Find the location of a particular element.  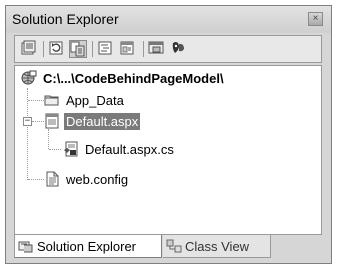

view-designer-icon is located at coordinates (127, 48).